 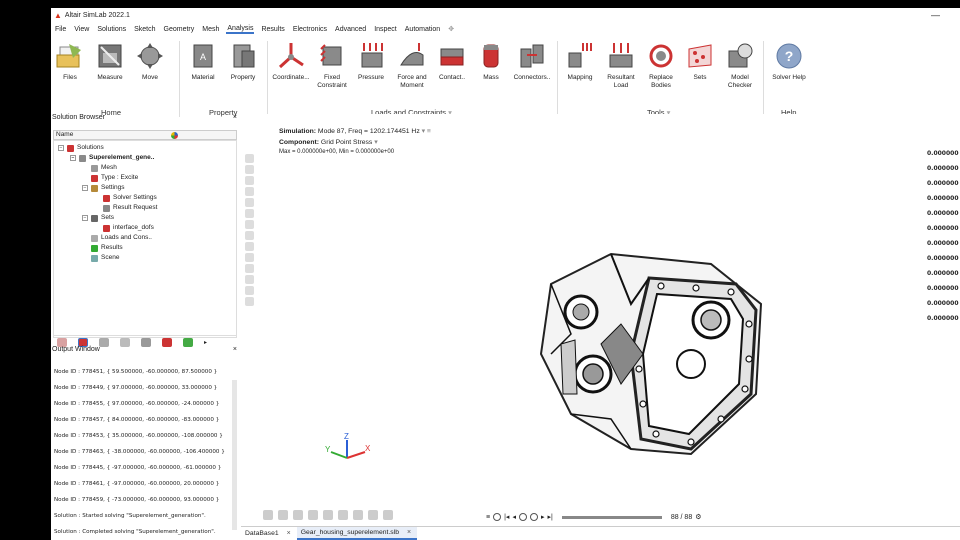 What do you see at coordinates (388, 515) in the screenshot?
I see `camera-icon` at bounding box center [388, 515].